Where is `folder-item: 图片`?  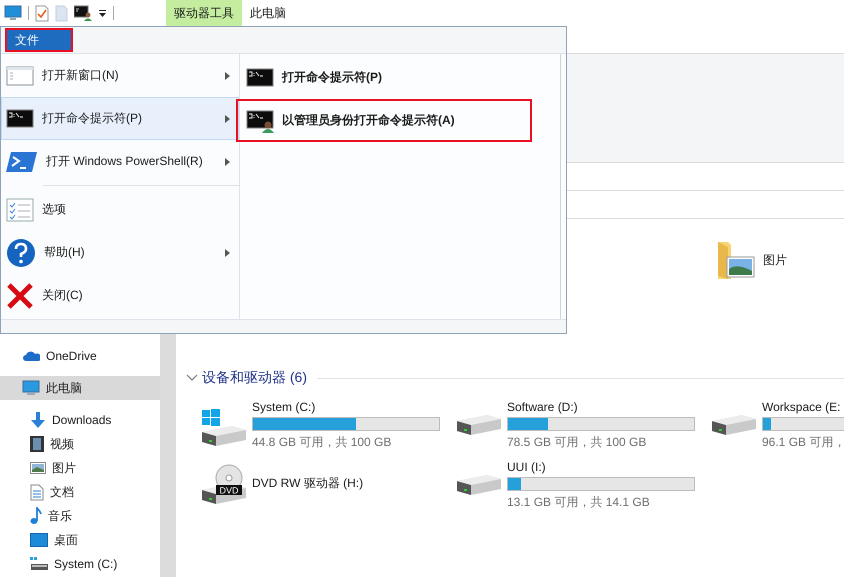 folder-item: 图片 is located at coordinates (777, 260).